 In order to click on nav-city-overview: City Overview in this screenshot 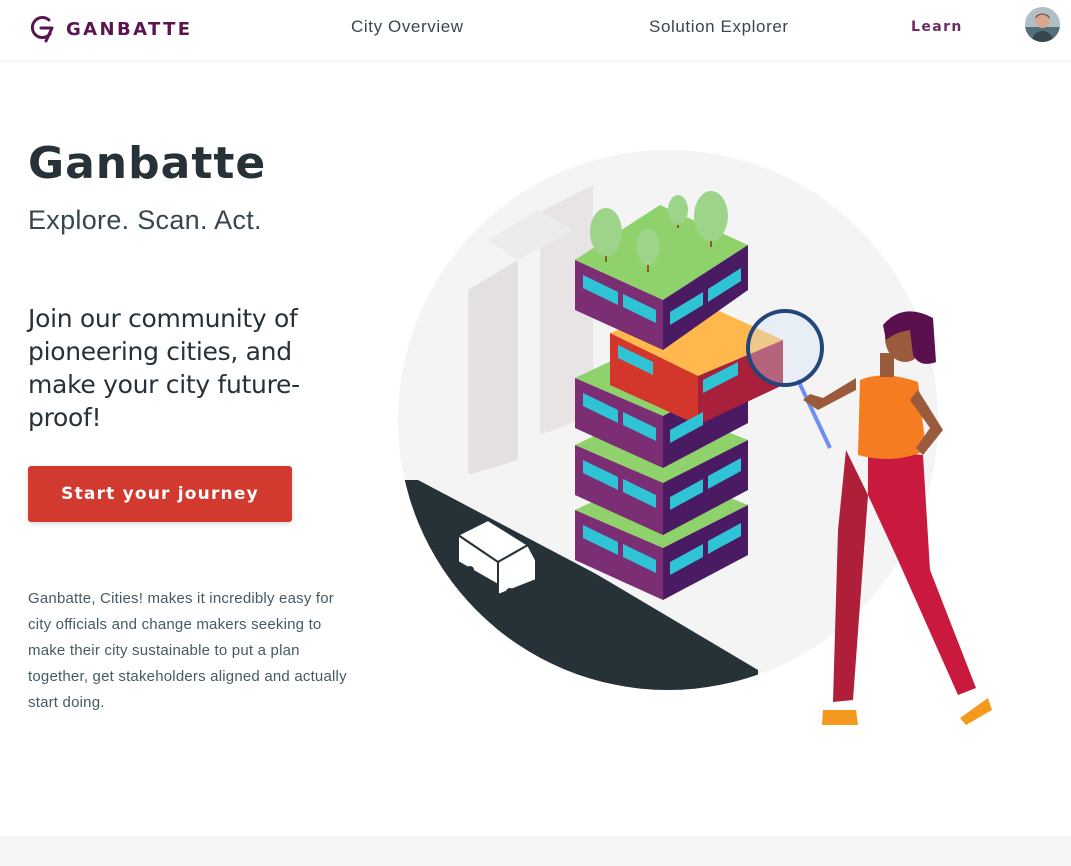, I will do `click(407, 27)`.